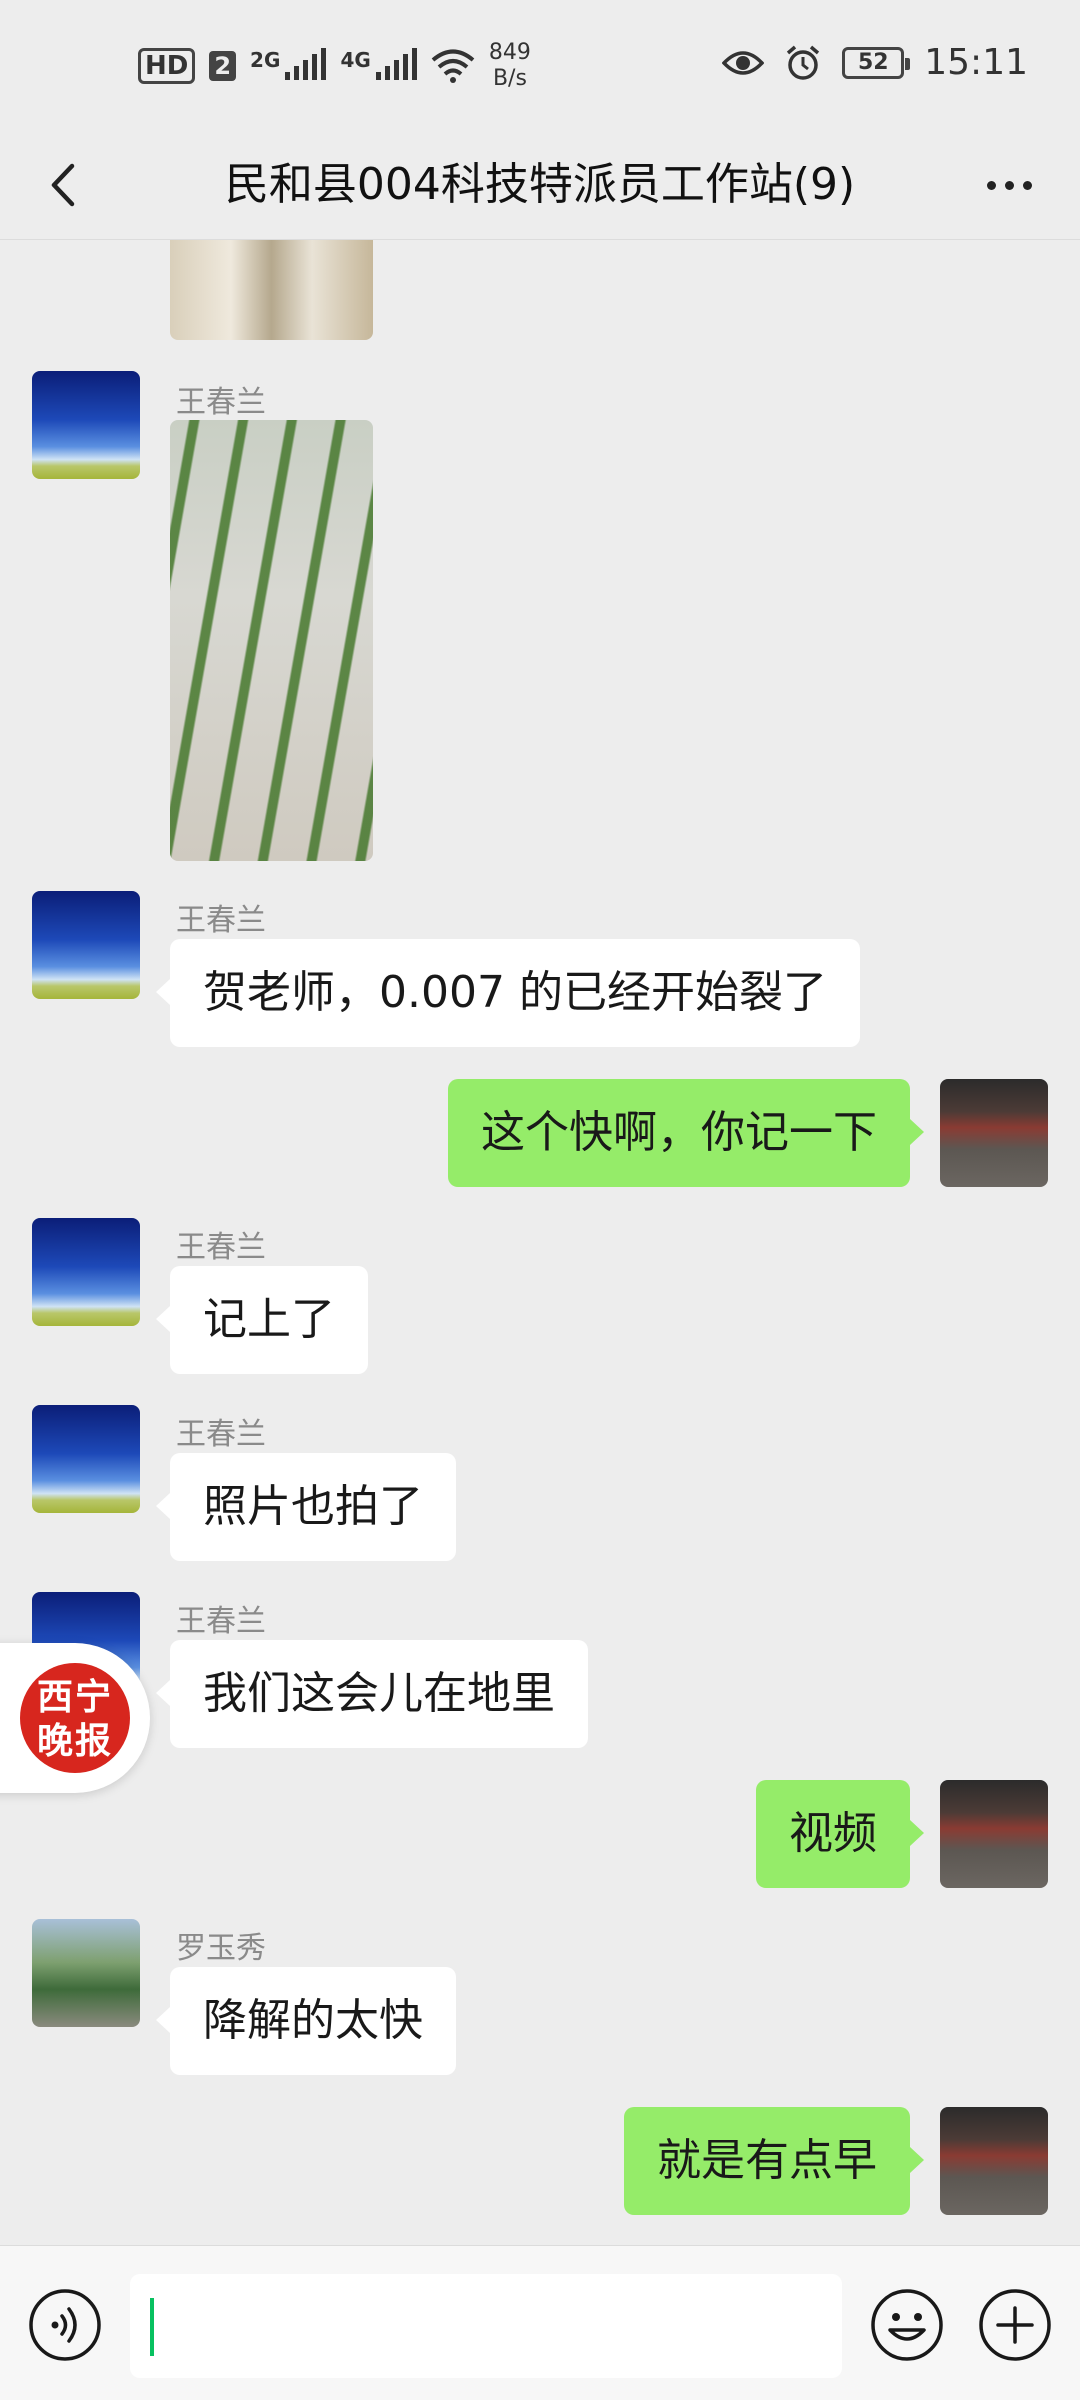  Describe the element at coordinates (774, 2161) in the screenshot. I see `message-bubble: 就是有点早` at that location.